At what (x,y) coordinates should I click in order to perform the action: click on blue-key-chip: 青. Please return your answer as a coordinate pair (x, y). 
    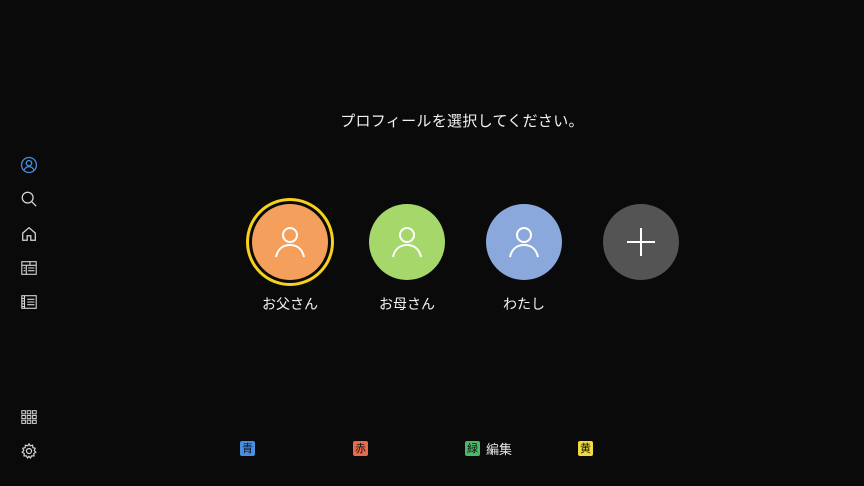
    Looking at the image, I should click on (247, 448).